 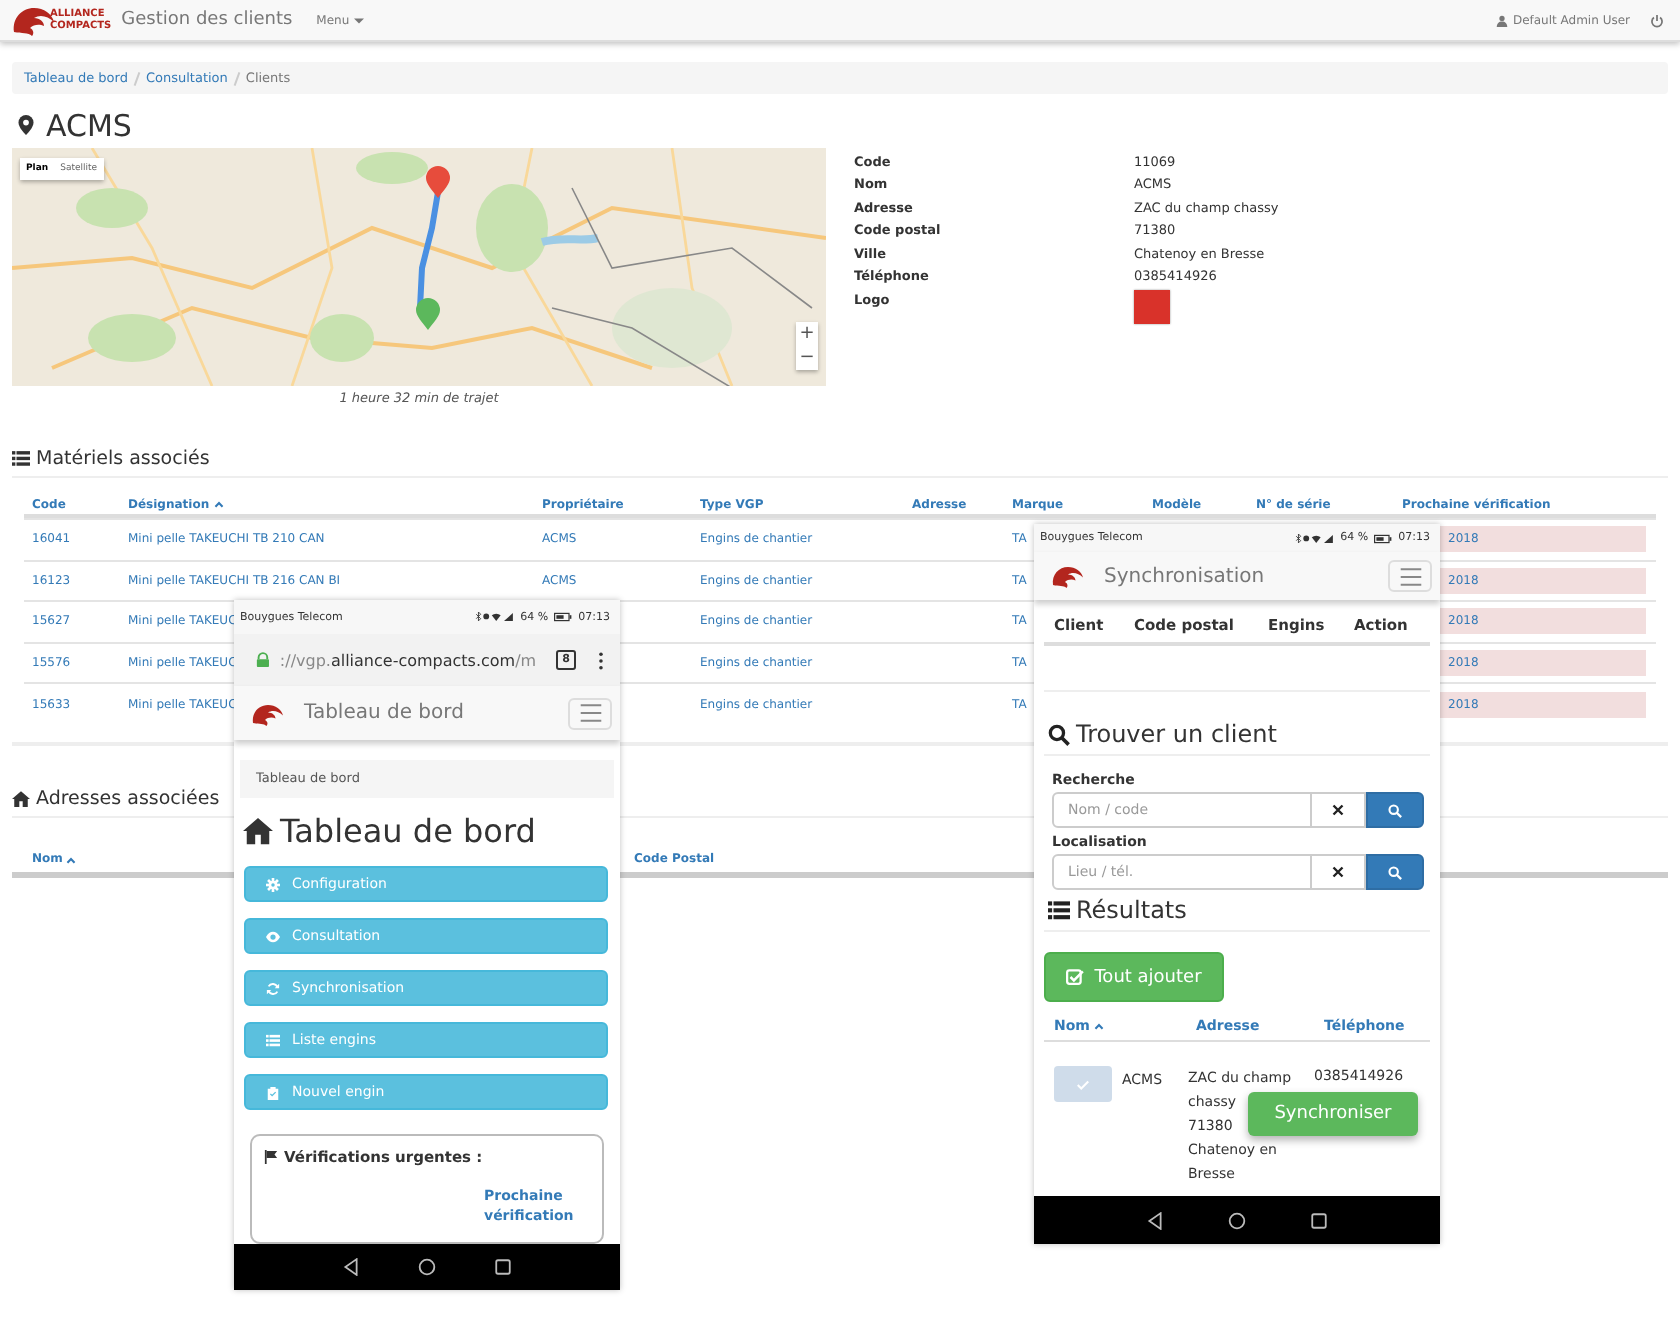 I want to click on flag-icon, so click(x=271, y=1157).